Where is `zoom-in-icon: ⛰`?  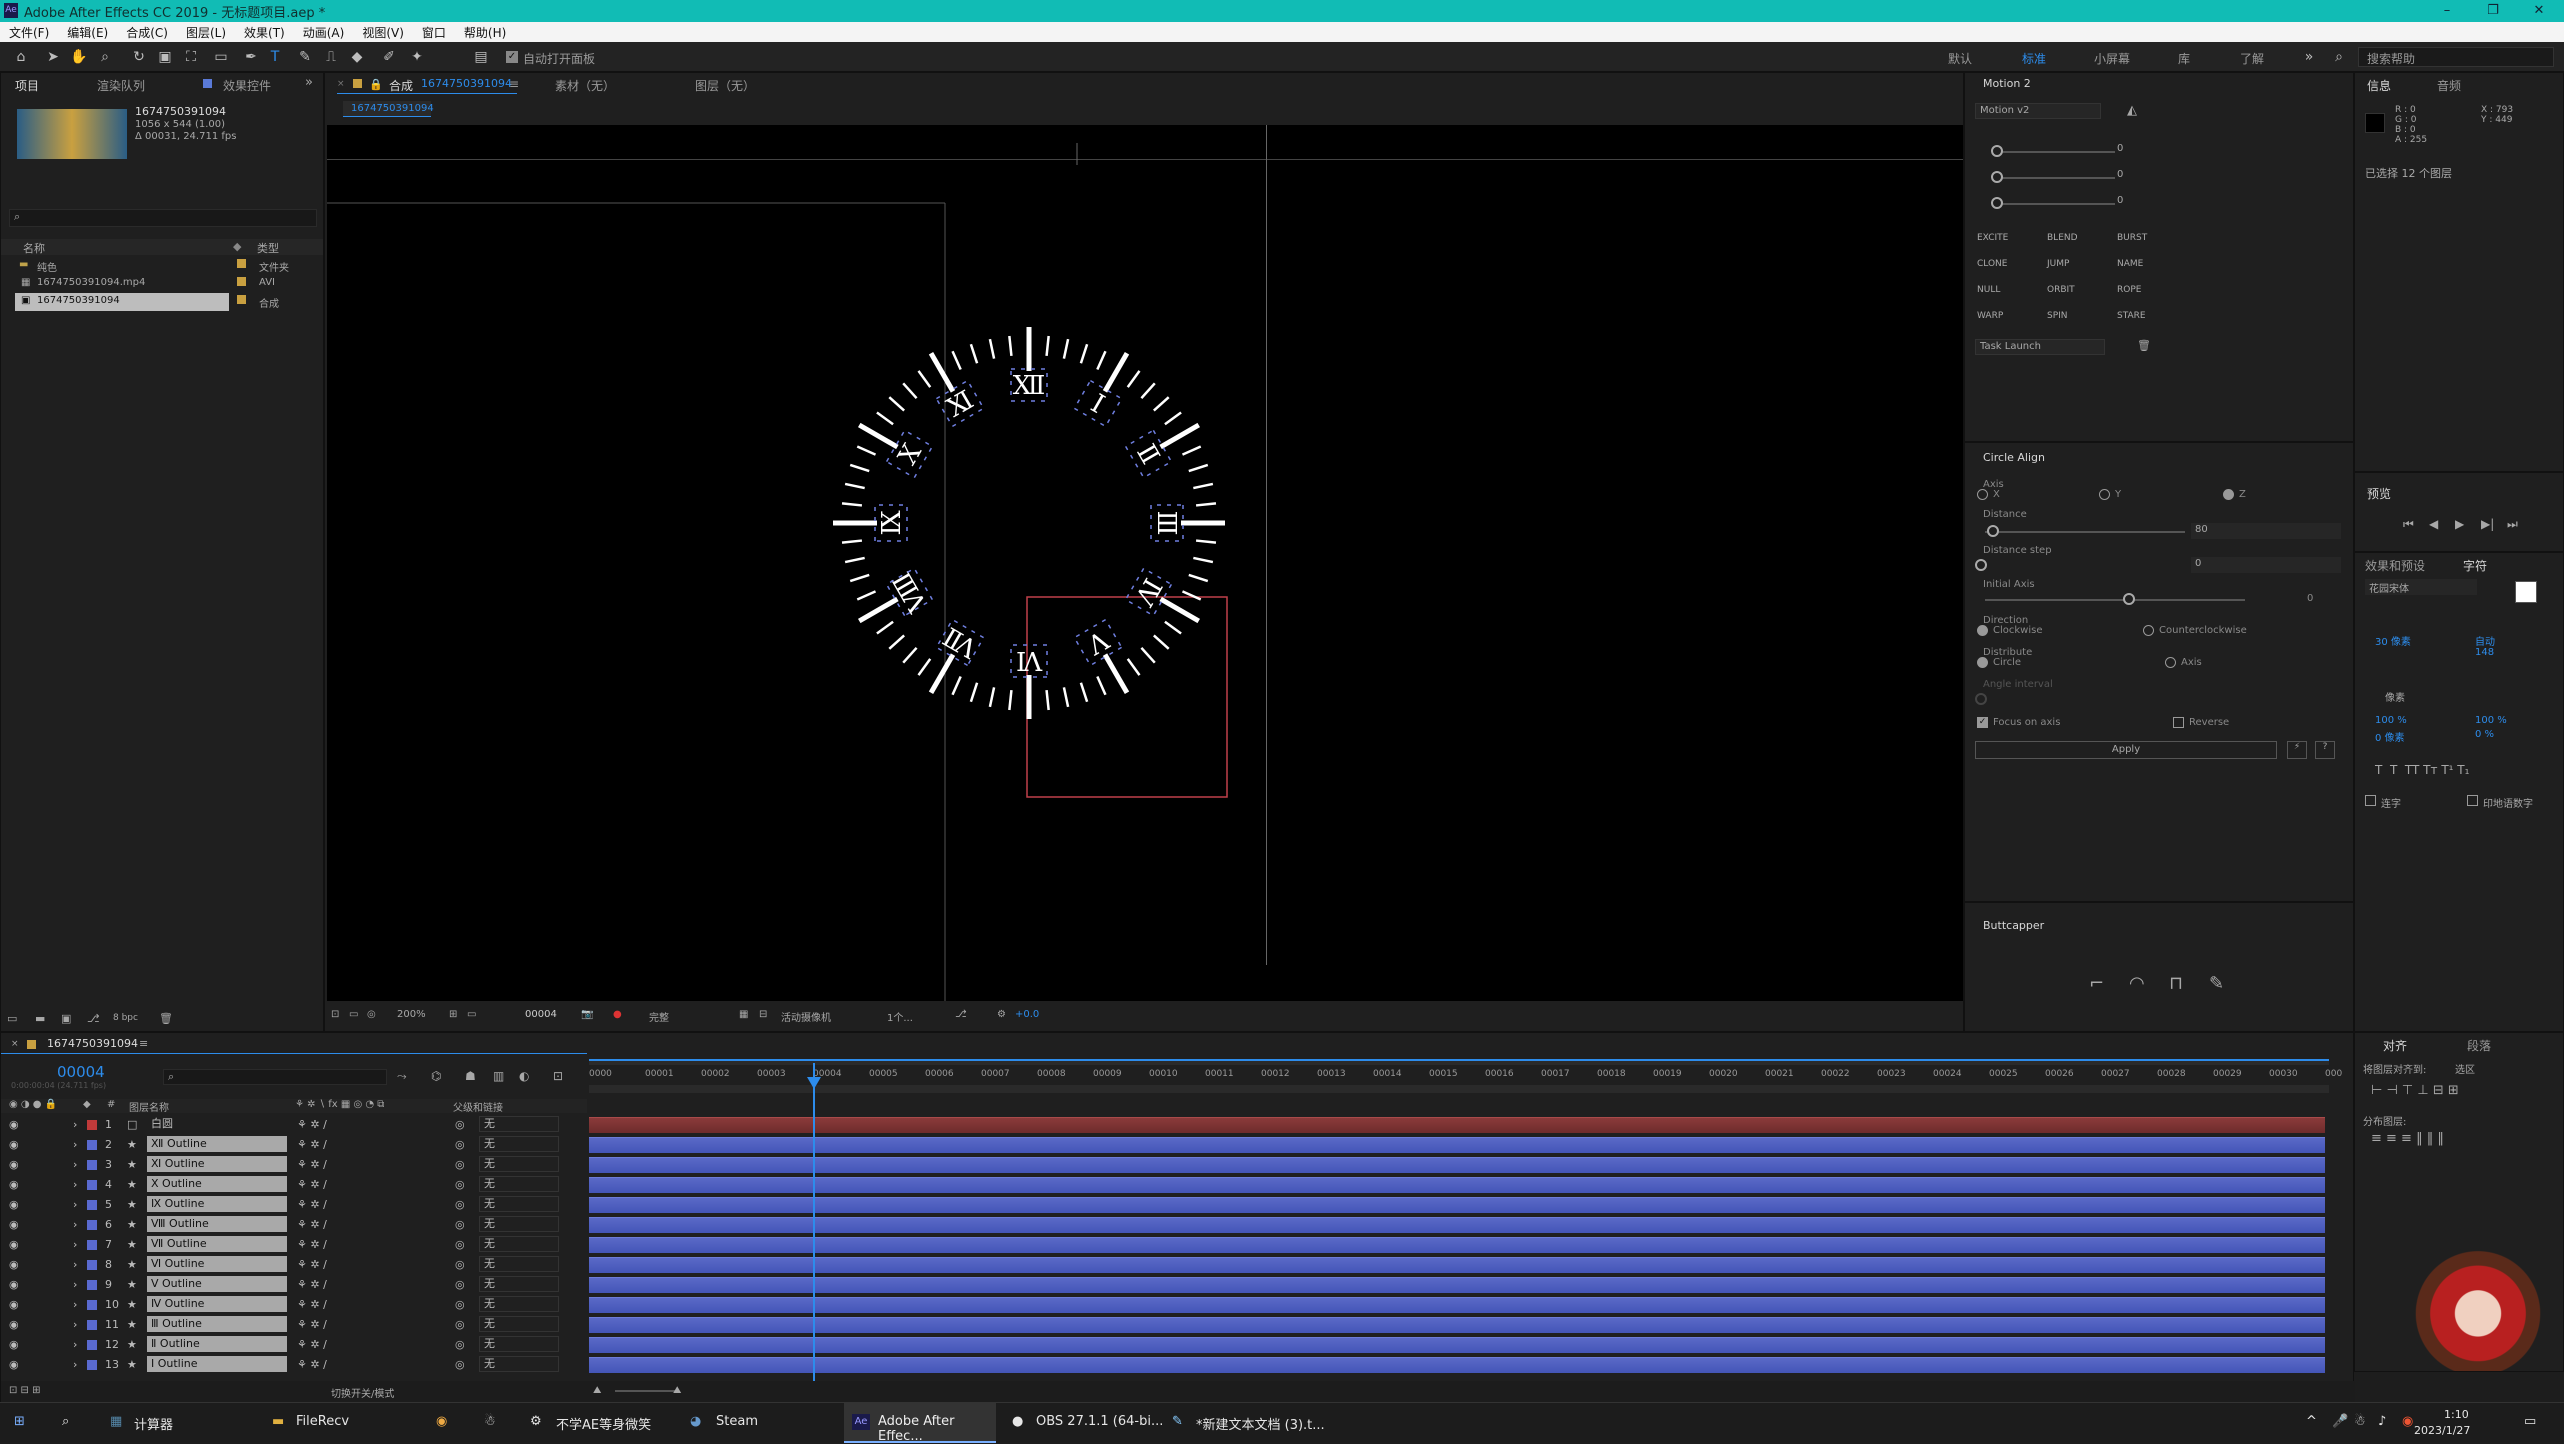
zoom-in-icon: ⛰ is located at coordinates (677, 1390).